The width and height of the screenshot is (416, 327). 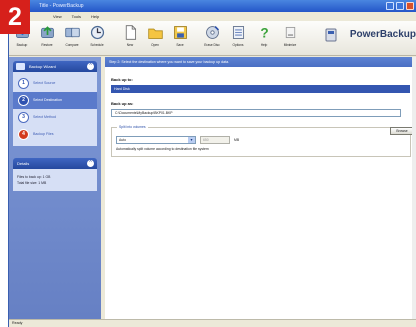 What do you see at coordinates (61, 6) in the screenshot?
I see `window-title: Title - PowerBackup` at bounding box center [61, 6].